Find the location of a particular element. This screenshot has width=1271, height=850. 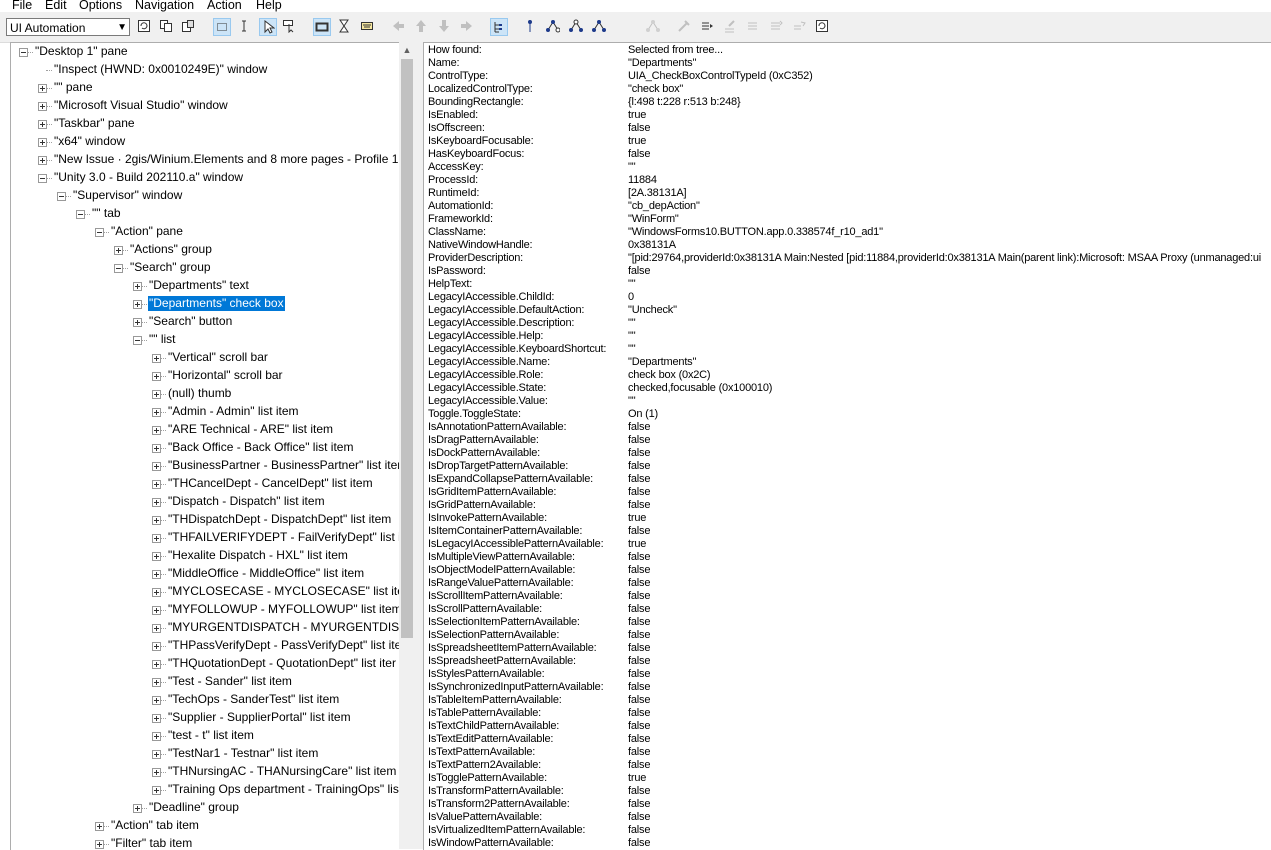

tree-node-label: "ARE Technical - ARE" list item is located at coordinates (251, 429).